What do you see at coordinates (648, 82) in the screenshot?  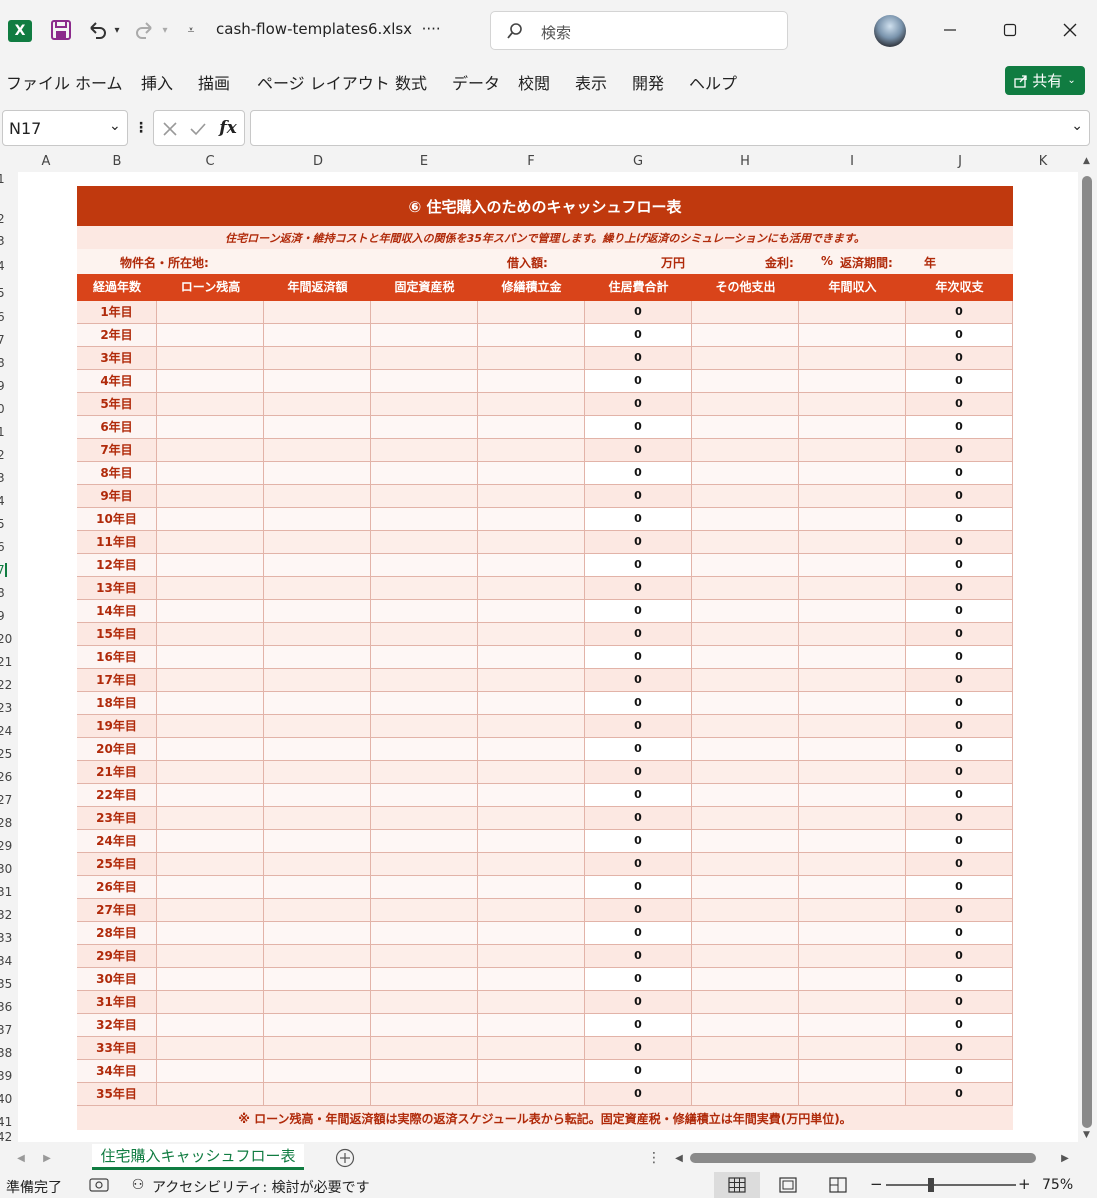 I see `tab-developer: 開発` at bounding box center [648, 82].